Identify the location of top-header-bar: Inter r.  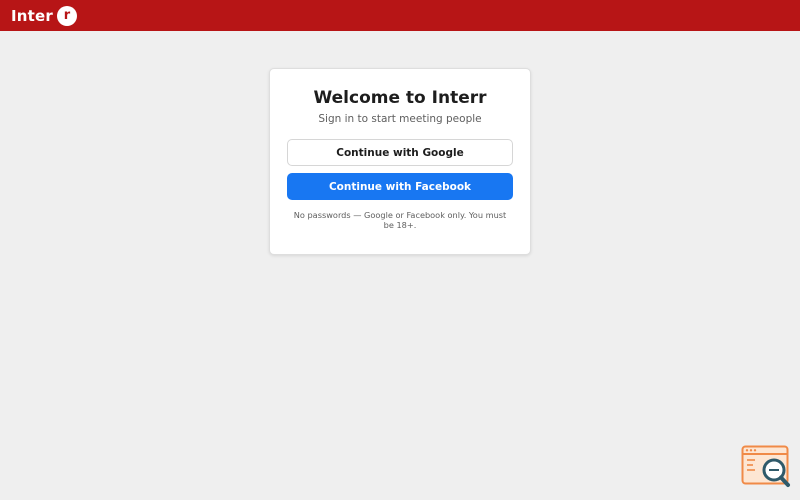
(400, 15).